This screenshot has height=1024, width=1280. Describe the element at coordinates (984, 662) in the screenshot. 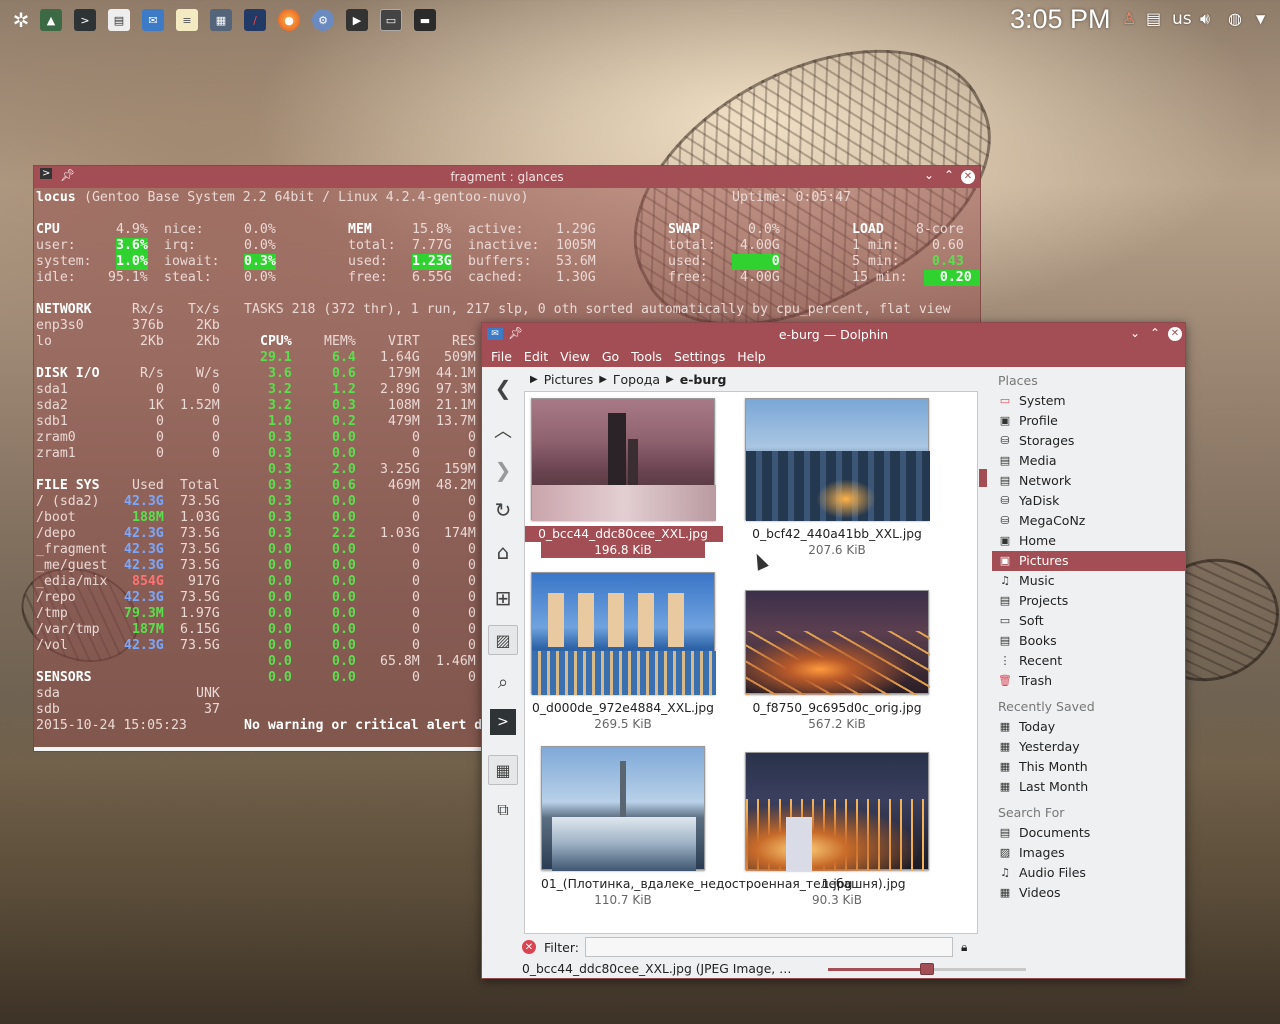

I see `file-view-scrollbar` at that location.